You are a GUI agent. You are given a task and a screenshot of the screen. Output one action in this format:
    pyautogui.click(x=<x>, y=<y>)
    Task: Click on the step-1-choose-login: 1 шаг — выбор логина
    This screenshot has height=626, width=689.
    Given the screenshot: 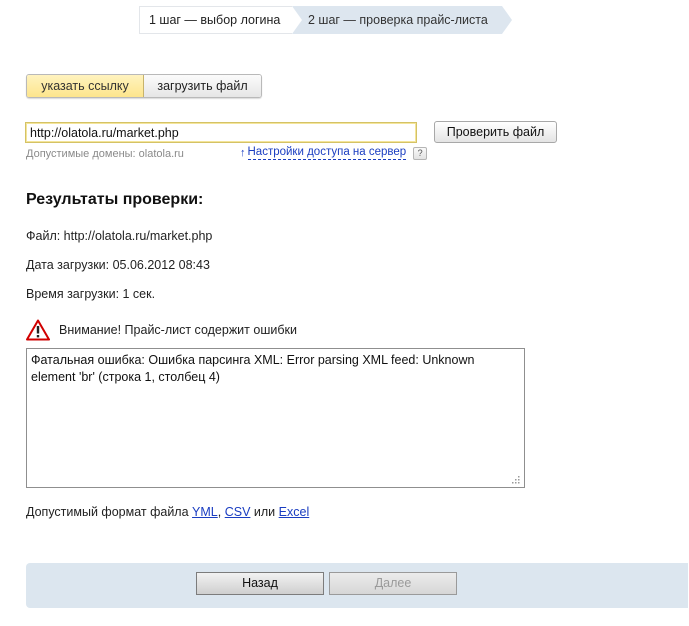 What is the action you would take?
    pyautogui.click(x=220, y=20)
    